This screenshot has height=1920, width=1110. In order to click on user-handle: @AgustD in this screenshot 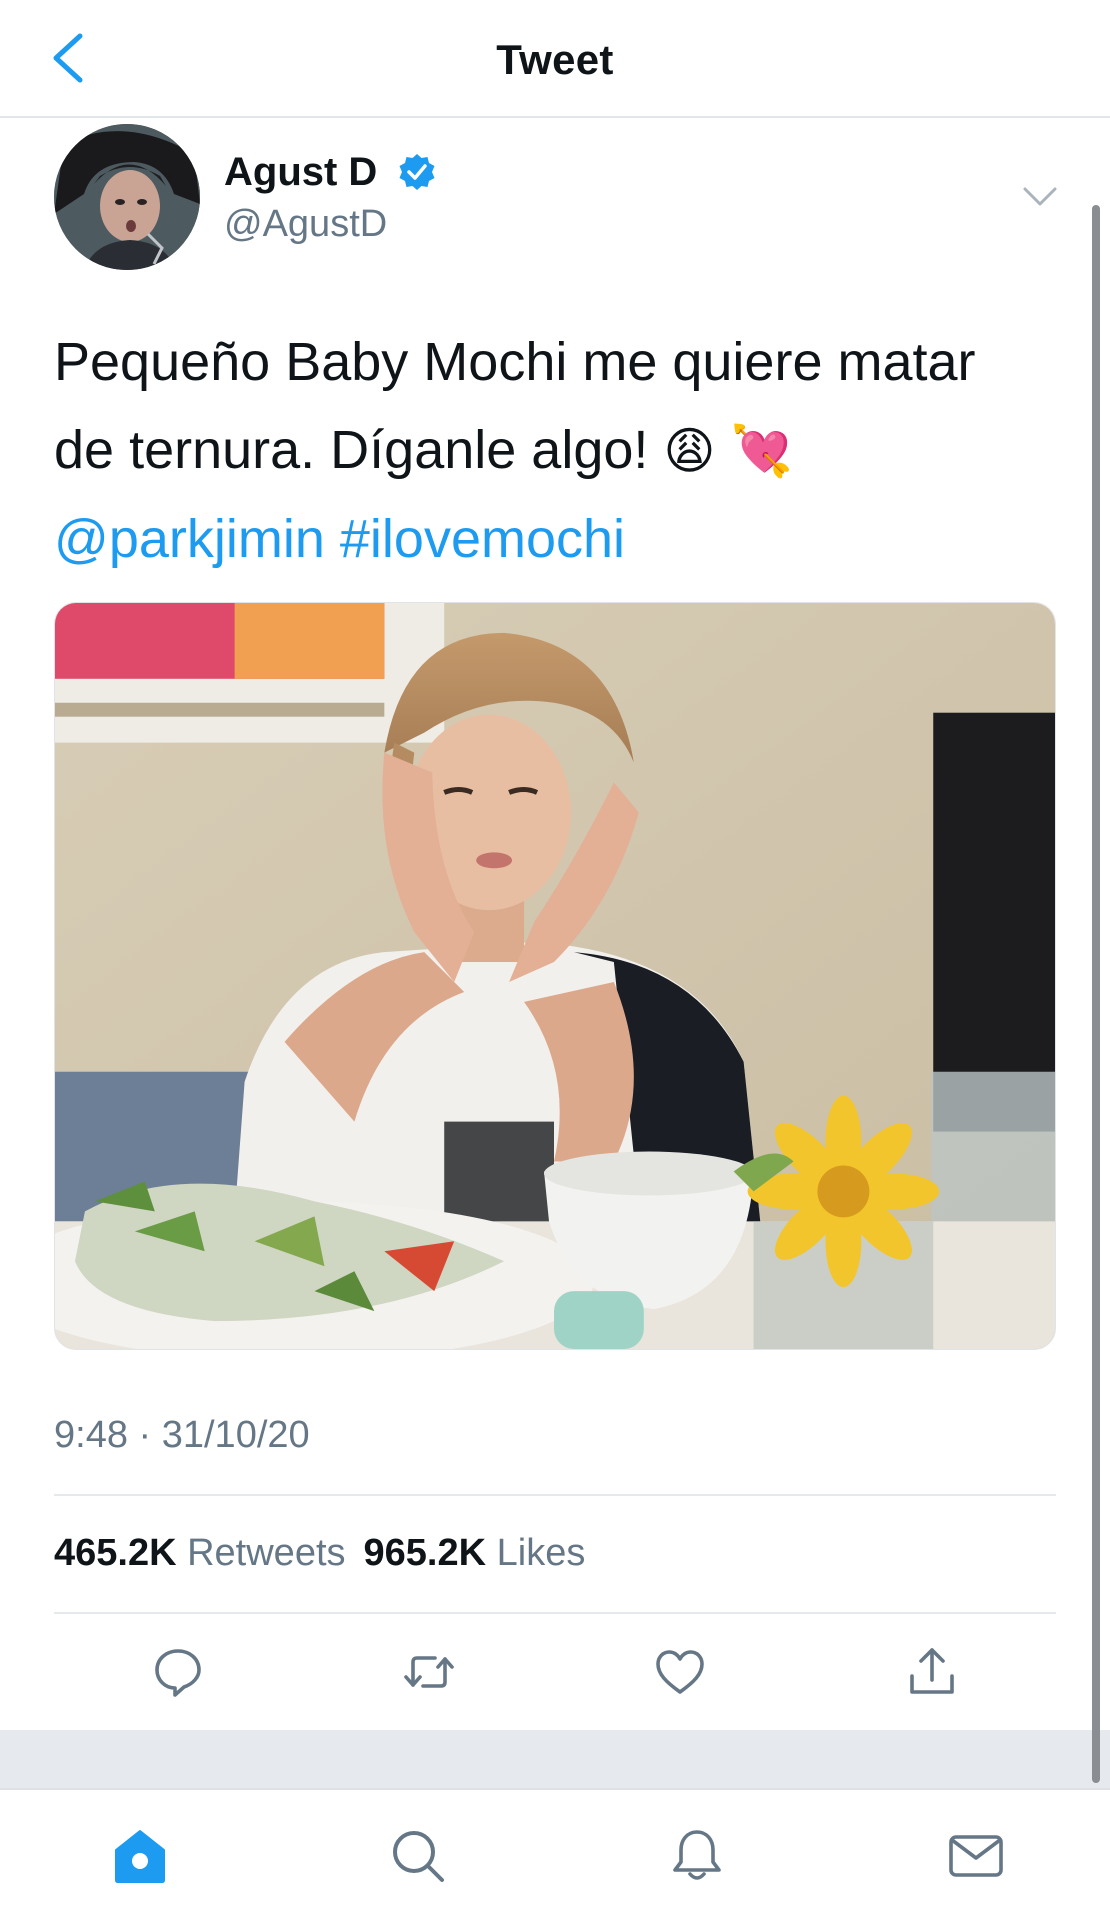, I will do `click(305, 224)`.